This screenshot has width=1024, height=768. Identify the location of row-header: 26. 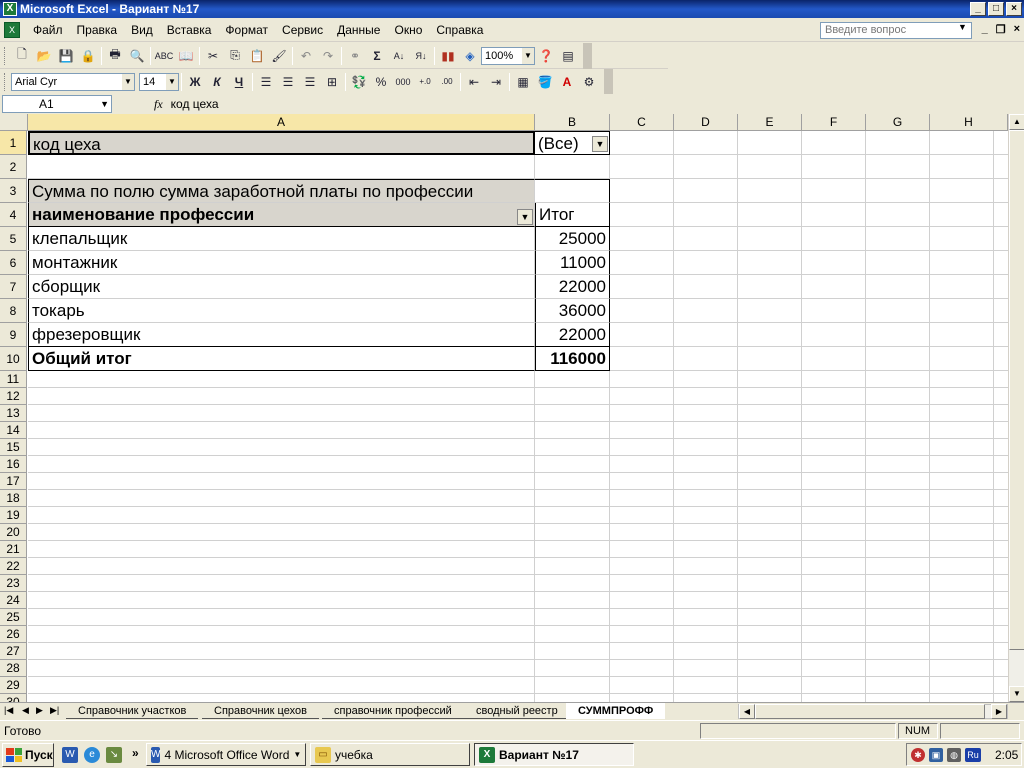
(13, 634).